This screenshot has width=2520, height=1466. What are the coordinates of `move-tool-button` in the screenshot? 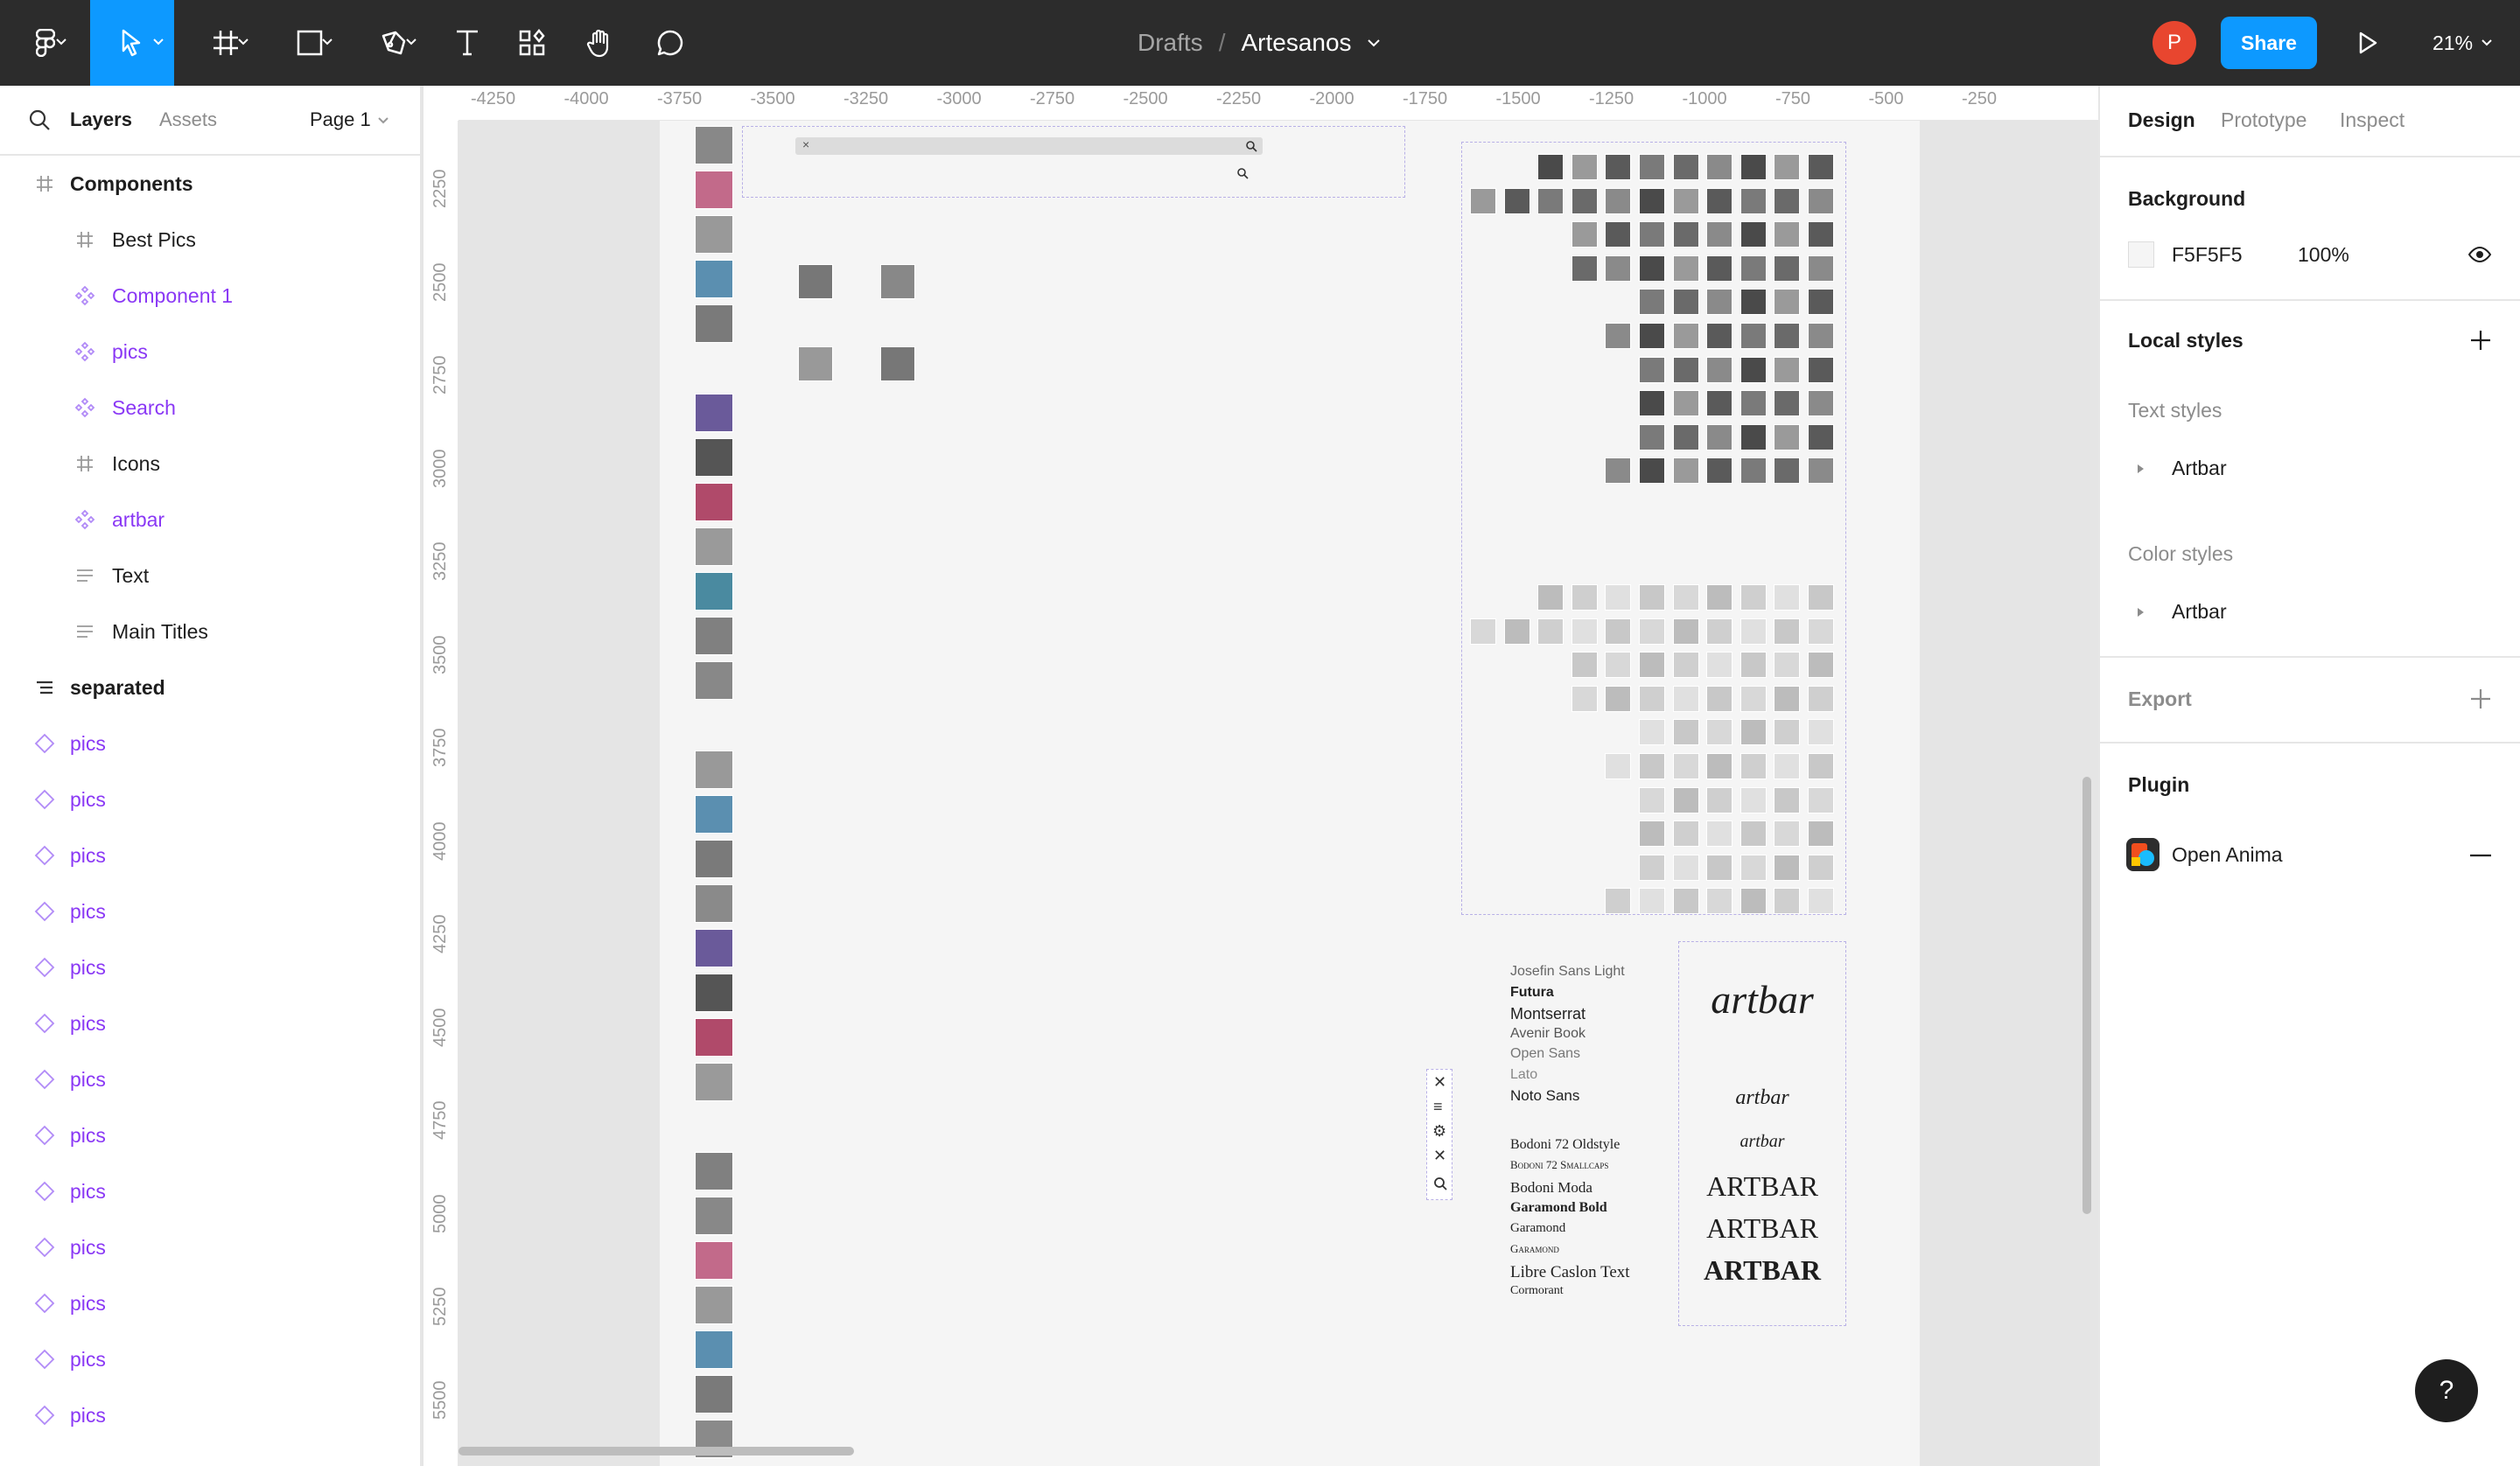 It's located at (132, 43).